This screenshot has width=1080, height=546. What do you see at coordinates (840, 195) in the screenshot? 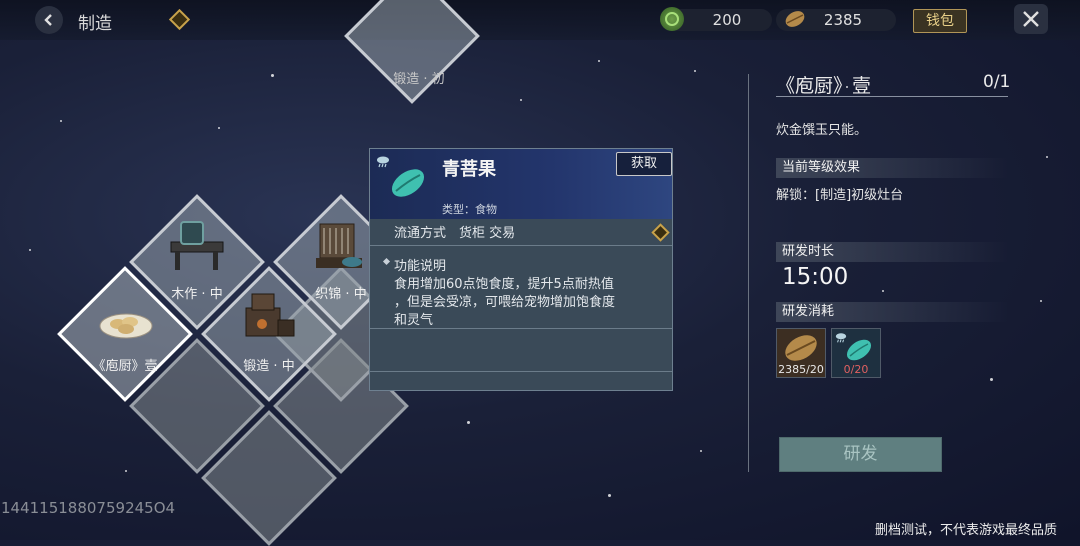
I see `unlock-text: 解锁：[制造]初级灶台` at bounding box center [840, 195].